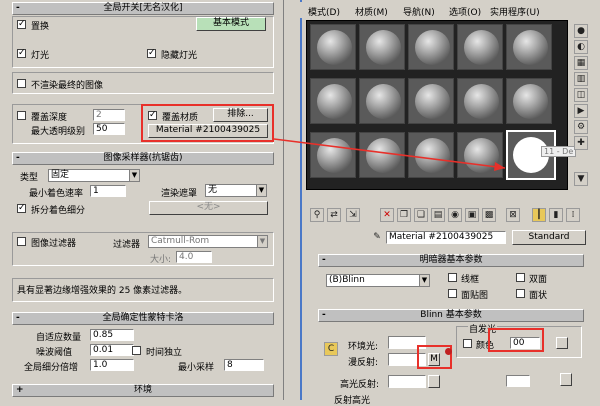 Image resolution: width=600 pixels, height=406 pixels. What do you see at coordinates (21, 115) in the screenshot?
I see `override-depth-checkbox` at bounding box center [21, 115].